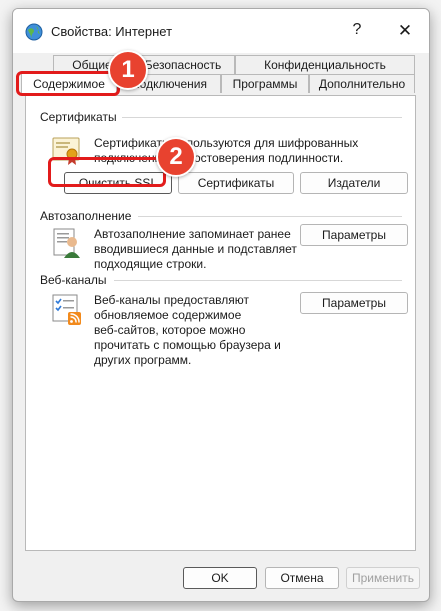  Describe the element at coordinates (302, 578) in the screenshot. I see `cancel-button: Отмена` at that location.